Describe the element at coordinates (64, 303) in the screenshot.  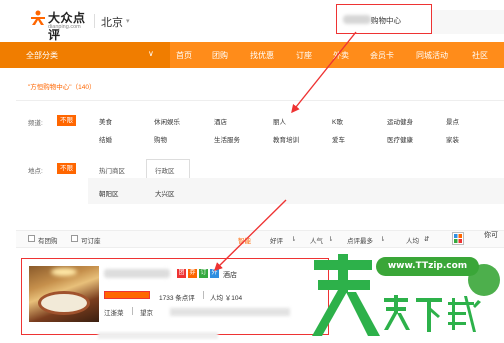
I see `photo-dining-table` at that location.